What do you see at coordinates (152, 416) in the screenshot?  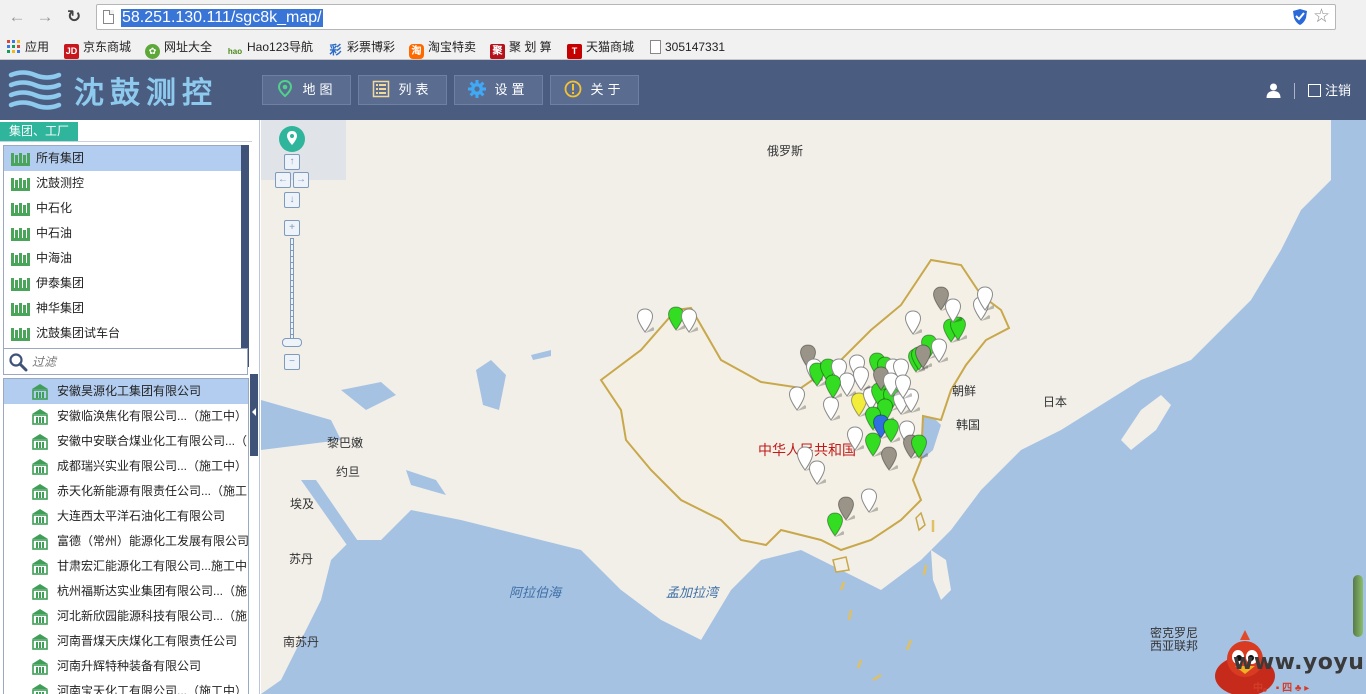 I see `company-item-label: 安徽临涣焦化有限公司...（施工中）` at bounding box center [152, 416].